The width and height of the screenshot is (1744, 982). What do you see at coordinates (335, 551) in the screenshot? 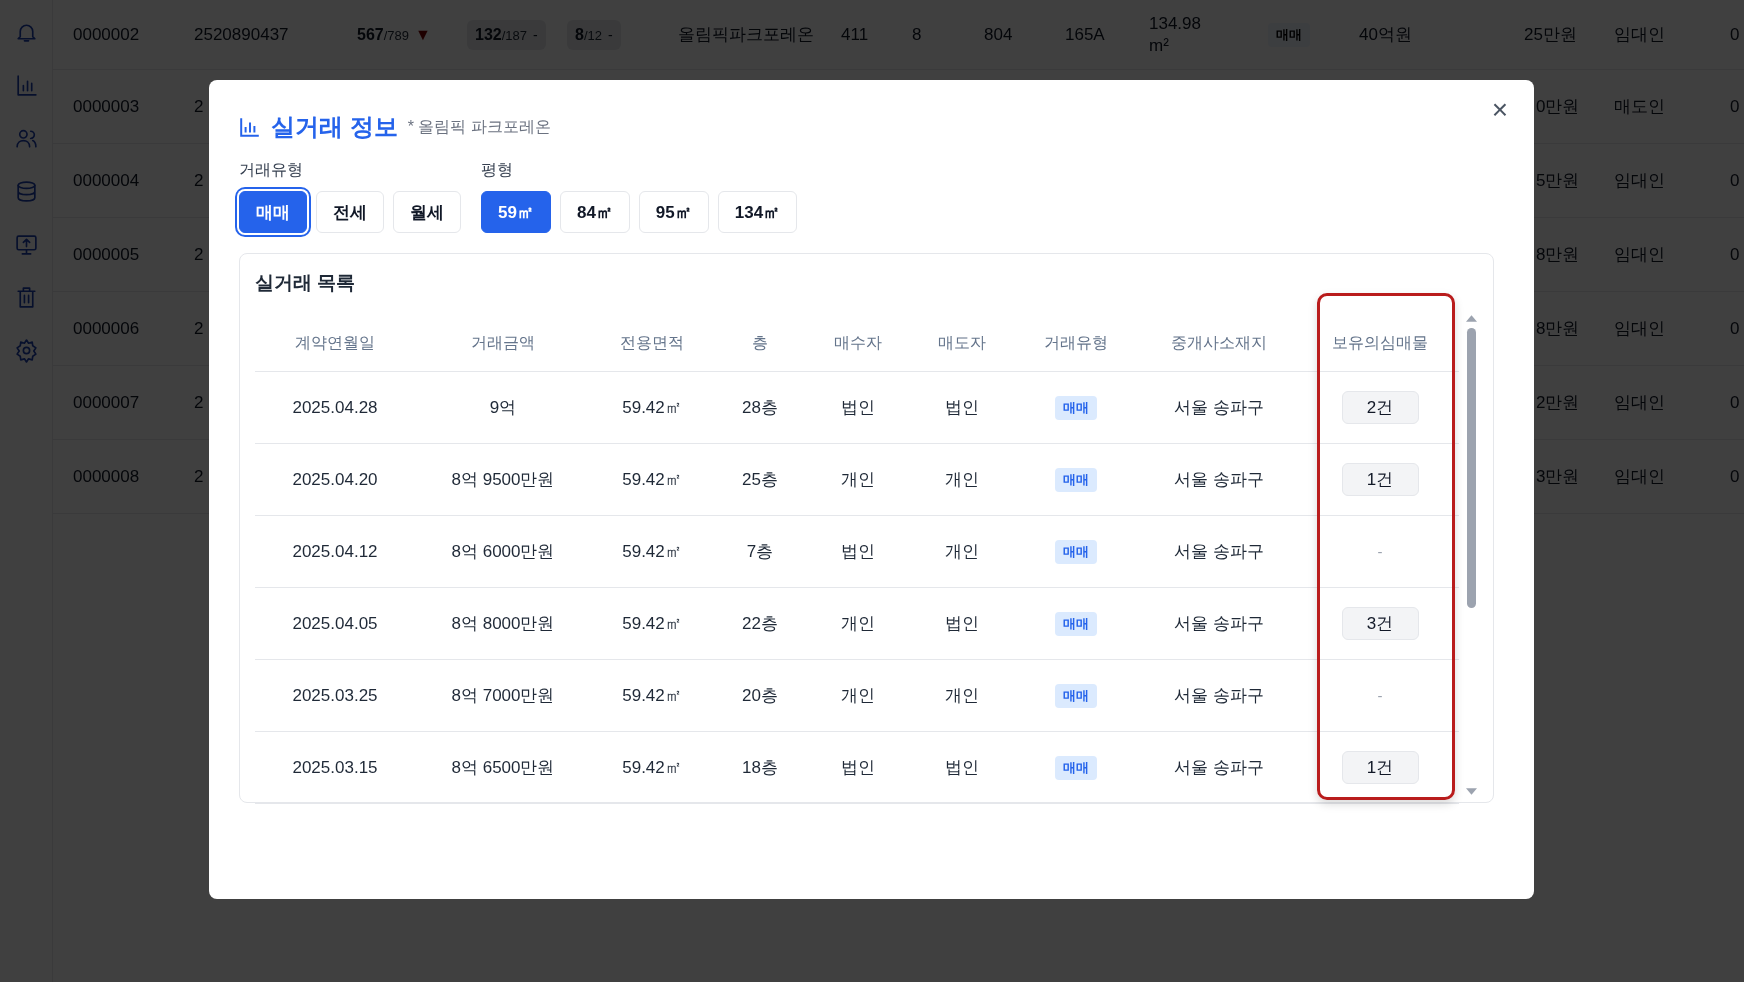
I see `table-cell-text: 2025.04.12` at bounding box center [335, 551].